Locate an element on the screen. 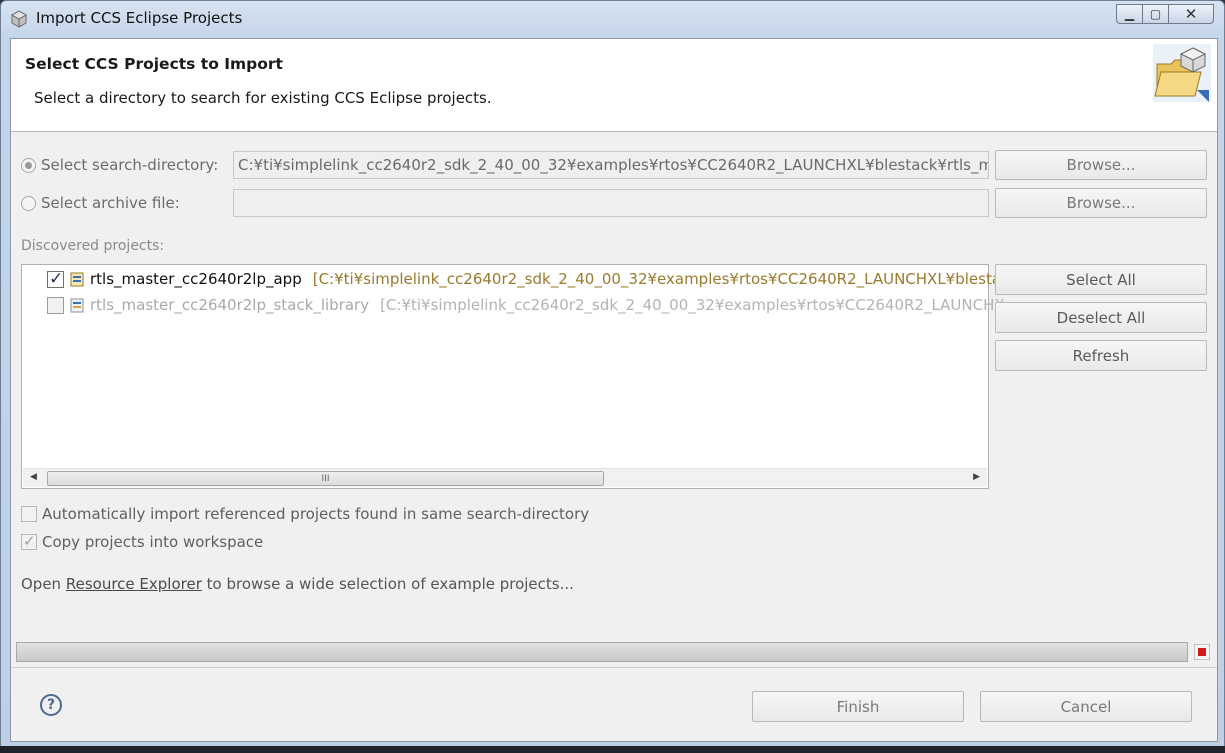  select-all-button: Select All is located at coordinates (1101, 279).